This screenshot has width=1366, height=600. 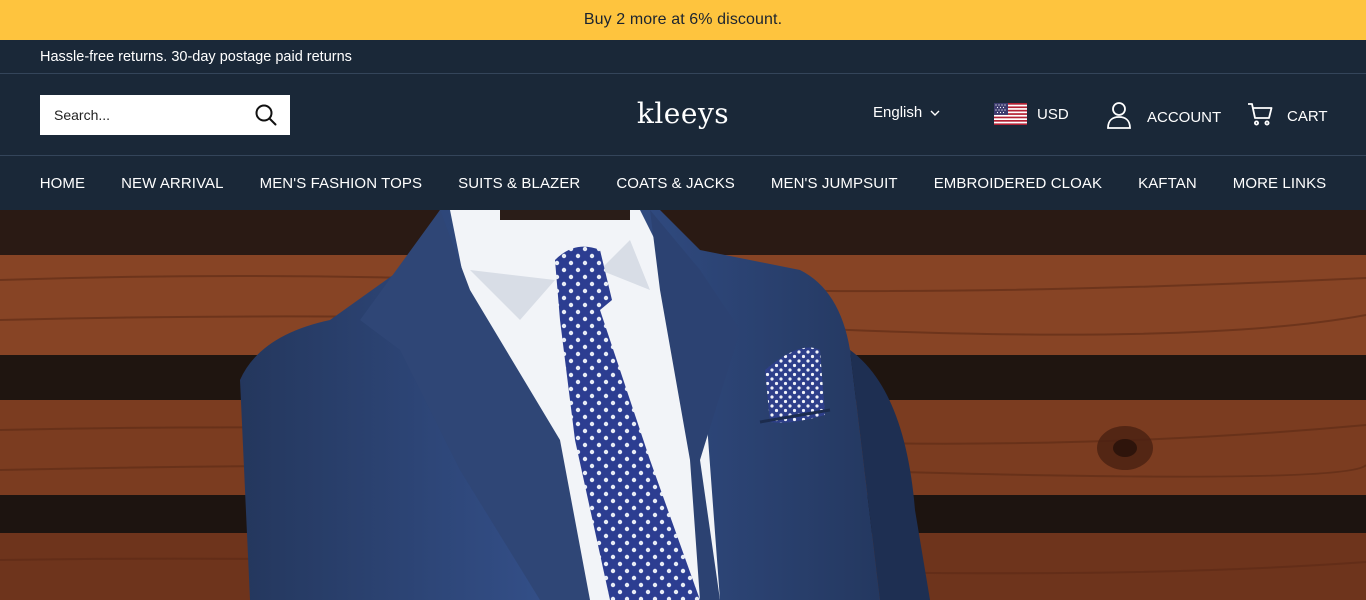 I want to click on promo-bar: Buy 2 more at 6% discount., so click(x=683, y=20).